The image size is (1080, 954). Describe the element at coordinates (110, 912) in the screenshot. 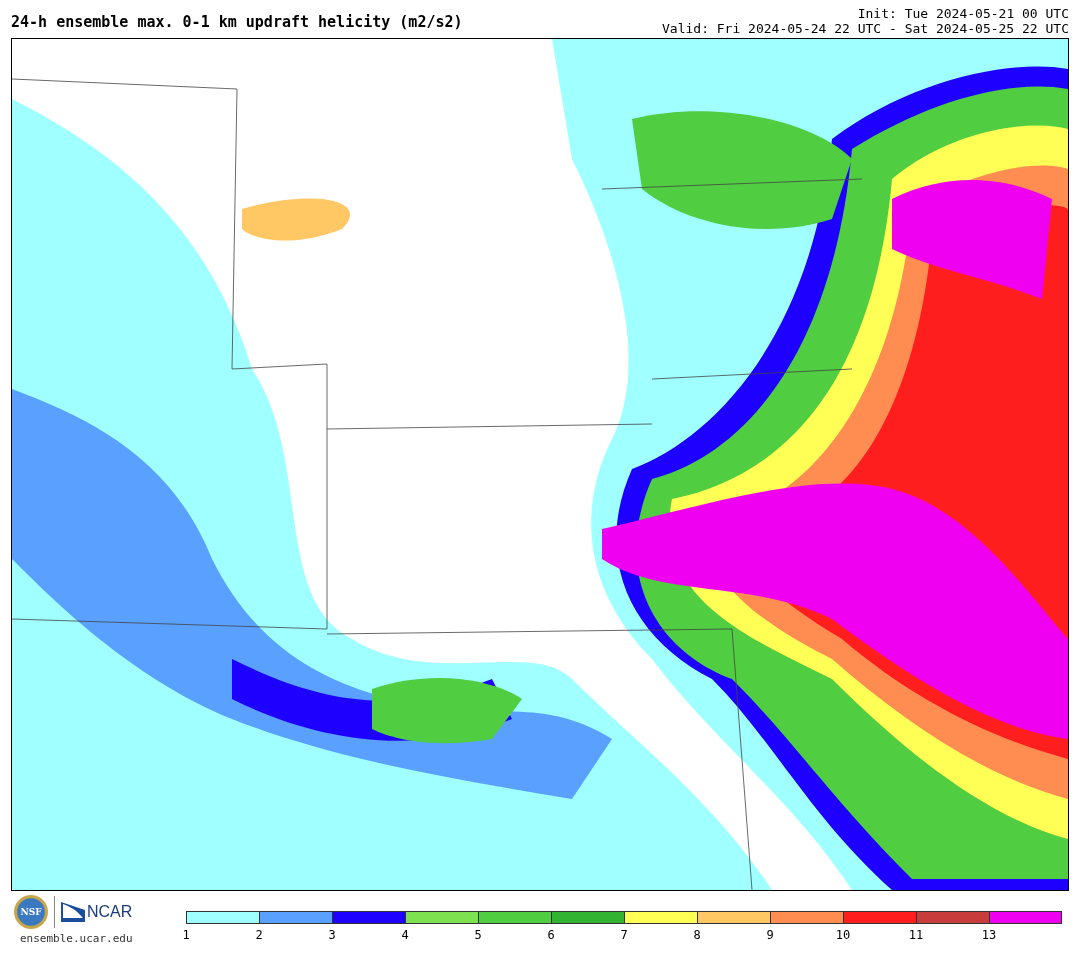

I see `ncar-logo-text: NCAR` at that location.